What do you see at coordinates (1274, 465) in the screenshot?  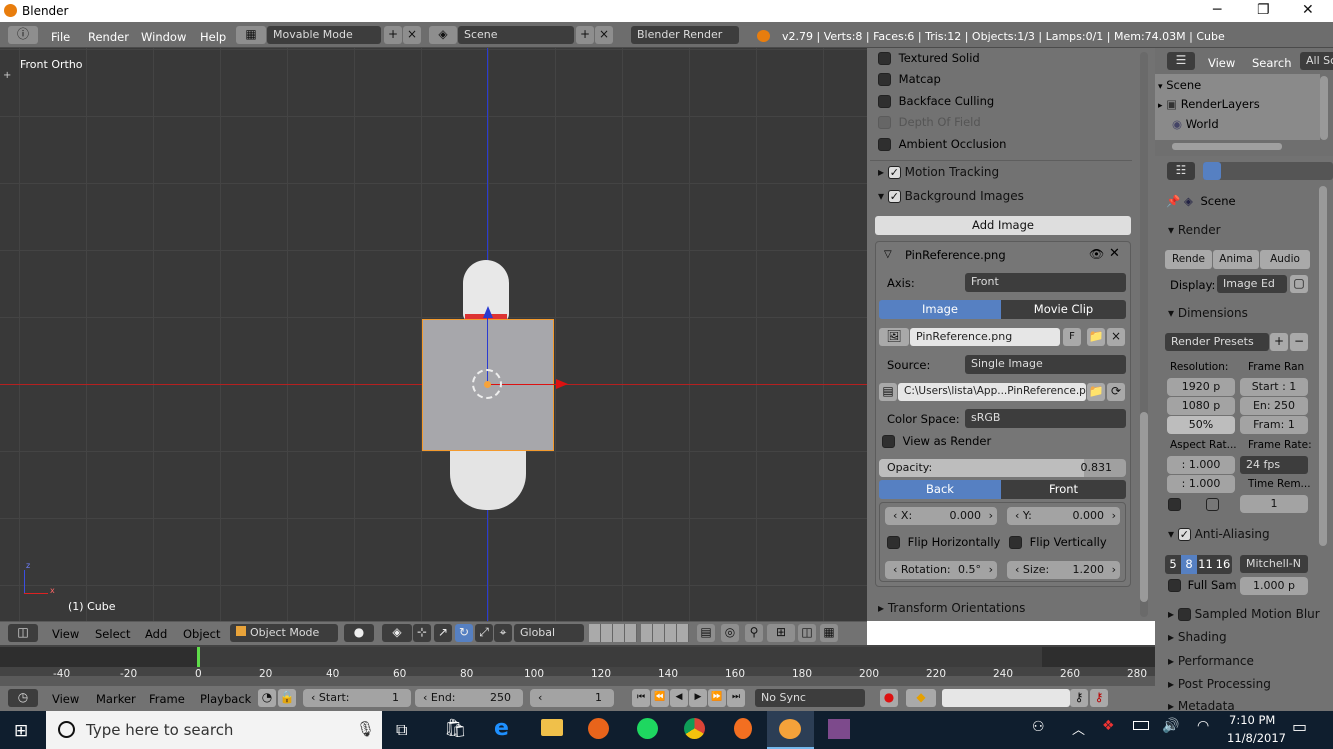 I see `frame-rate-dropdown: 24 fps` at bounding box center [1274, 465].